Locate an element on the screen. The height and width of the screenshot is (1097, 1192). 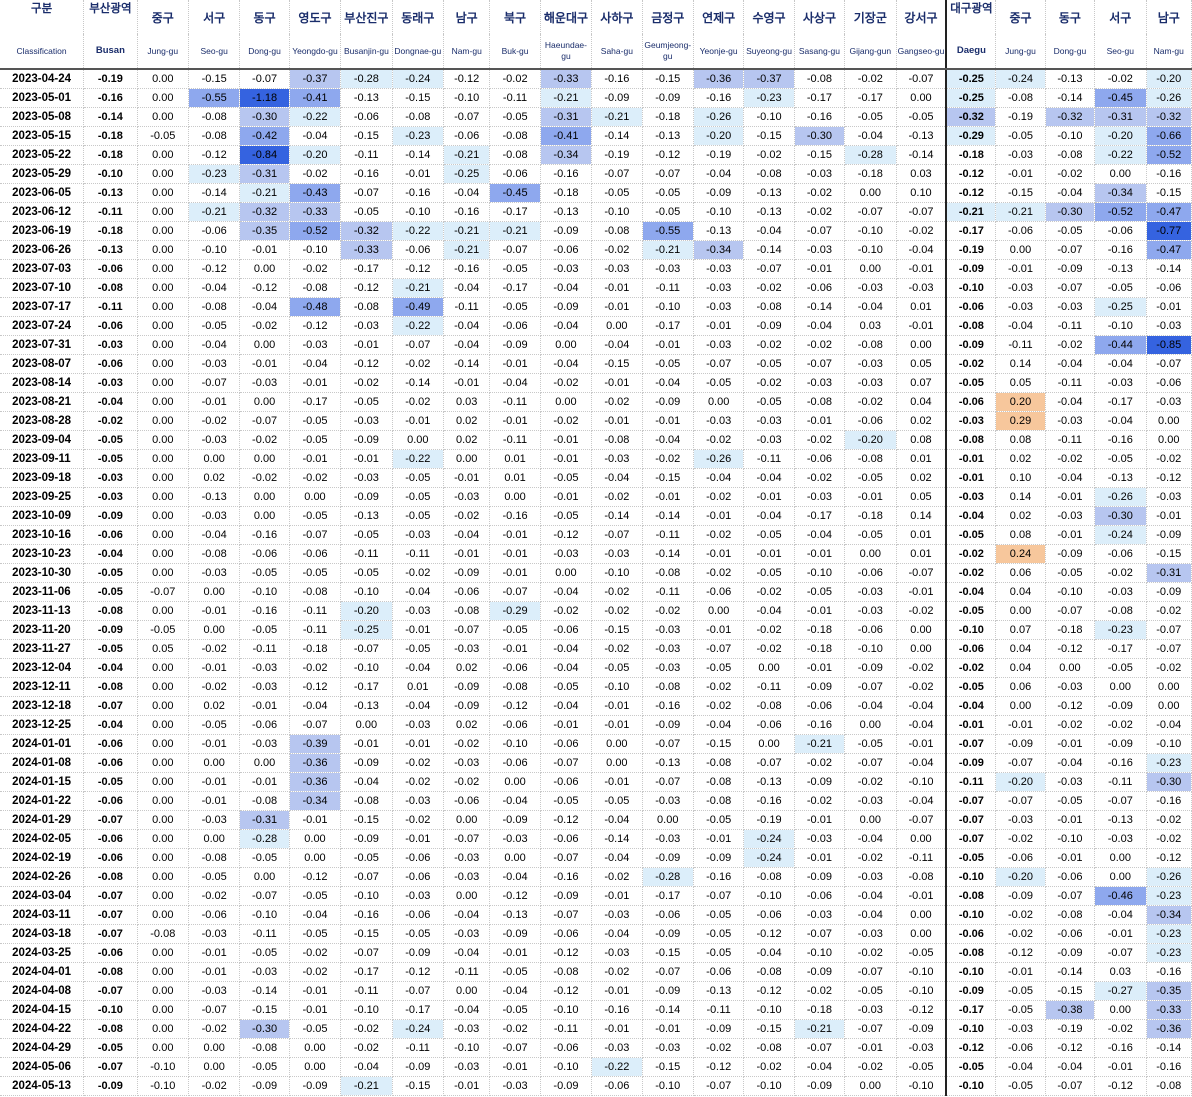
data-cell: 0.01 is located at coordinates (921, 307).